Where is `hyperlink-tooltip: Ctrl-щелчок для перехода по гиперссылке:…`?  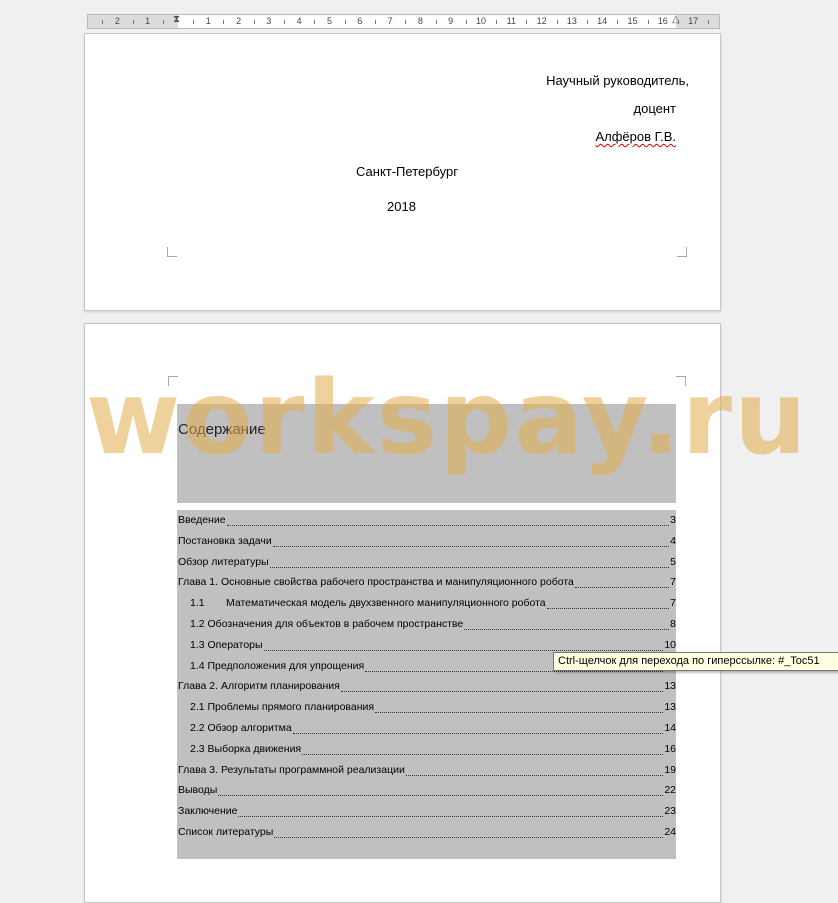 hyperlink-tooltip: Ctrl-щелчок для перехода по гиперссылке:… is located at coordinates (695, 661).